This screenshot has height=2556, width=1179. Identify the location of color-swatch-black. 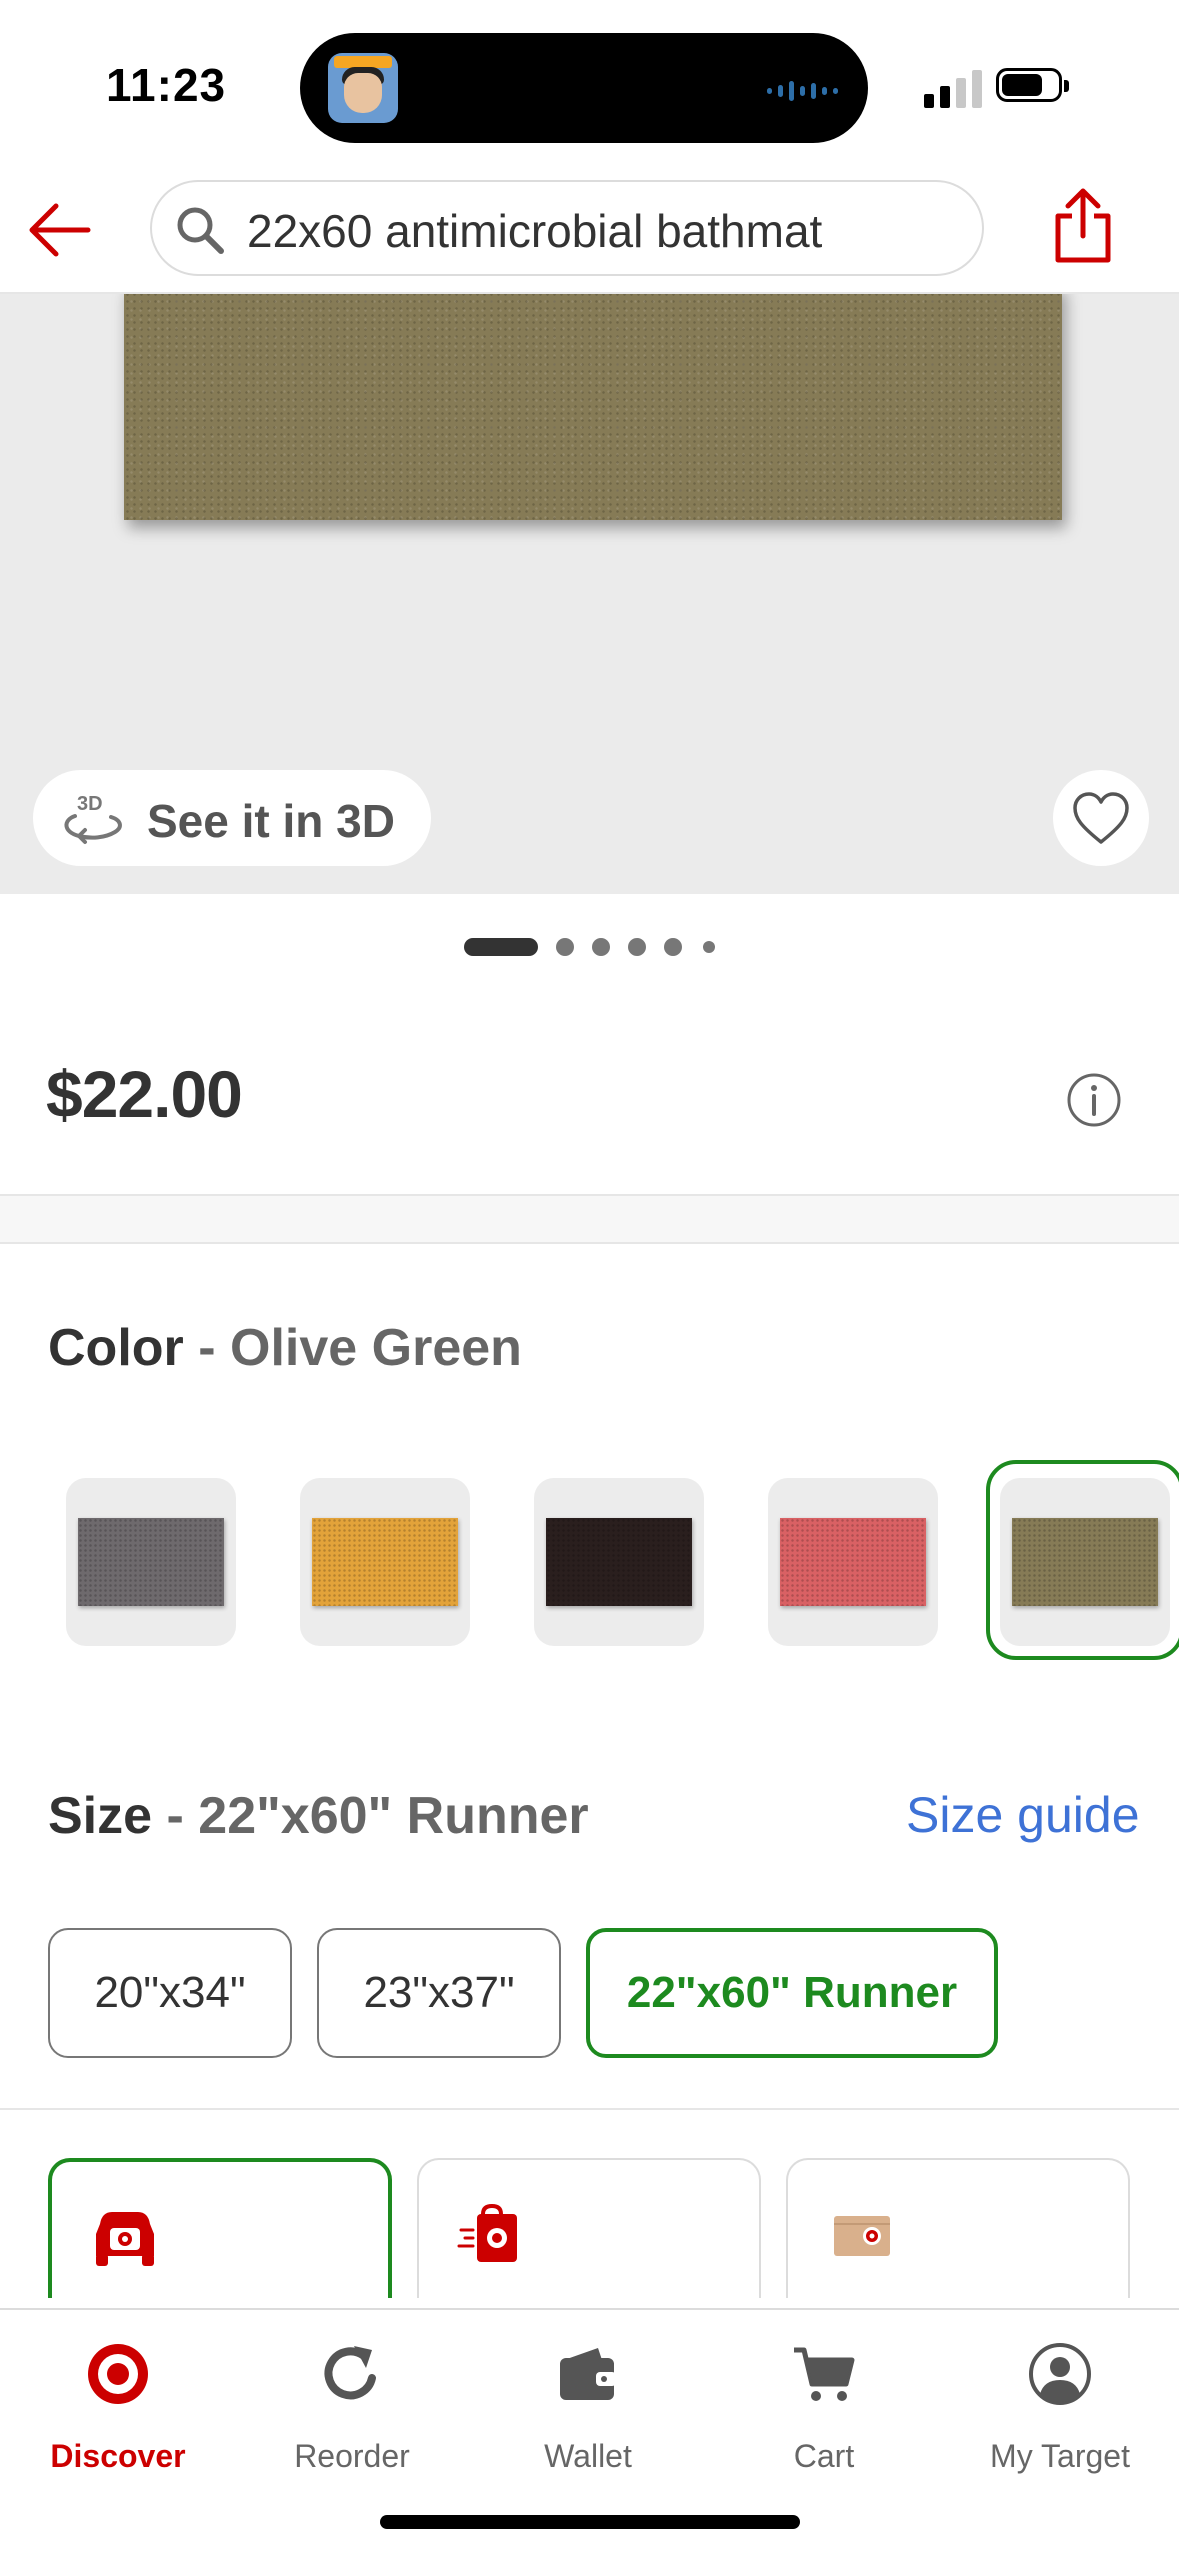
(619, 1562).